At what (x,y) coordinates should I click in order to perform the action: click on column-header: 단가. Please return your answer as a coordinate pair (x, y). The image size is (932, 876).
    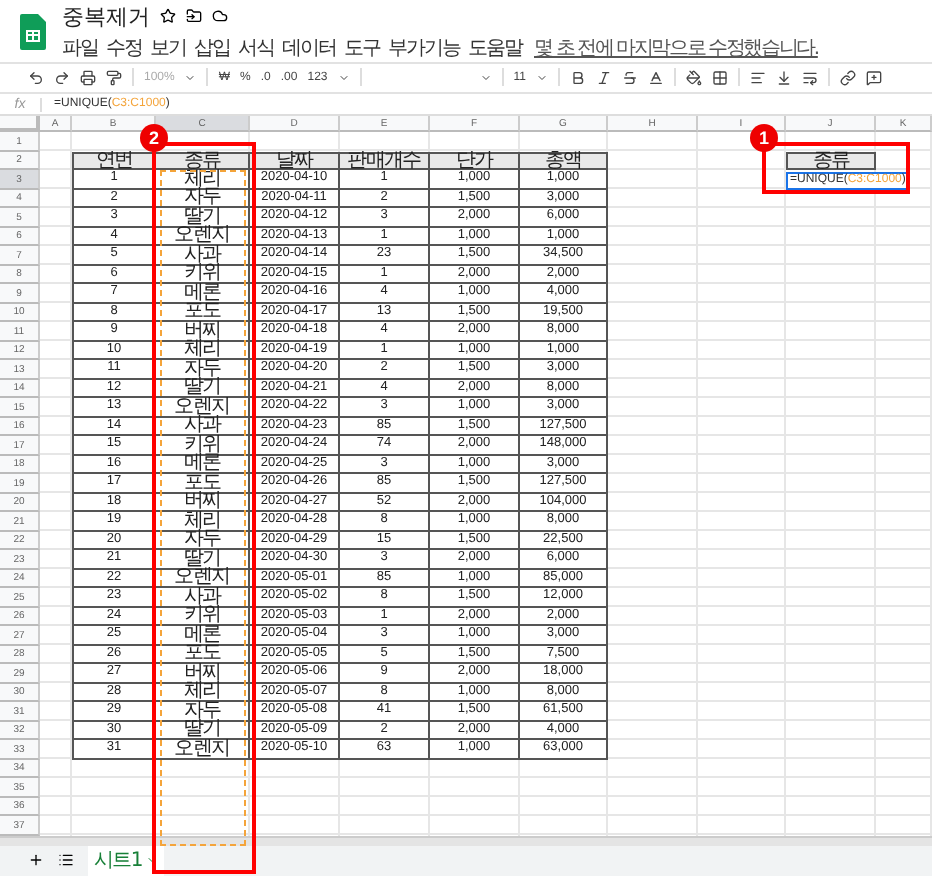
    Looking at the image, I should click on (475, 161).